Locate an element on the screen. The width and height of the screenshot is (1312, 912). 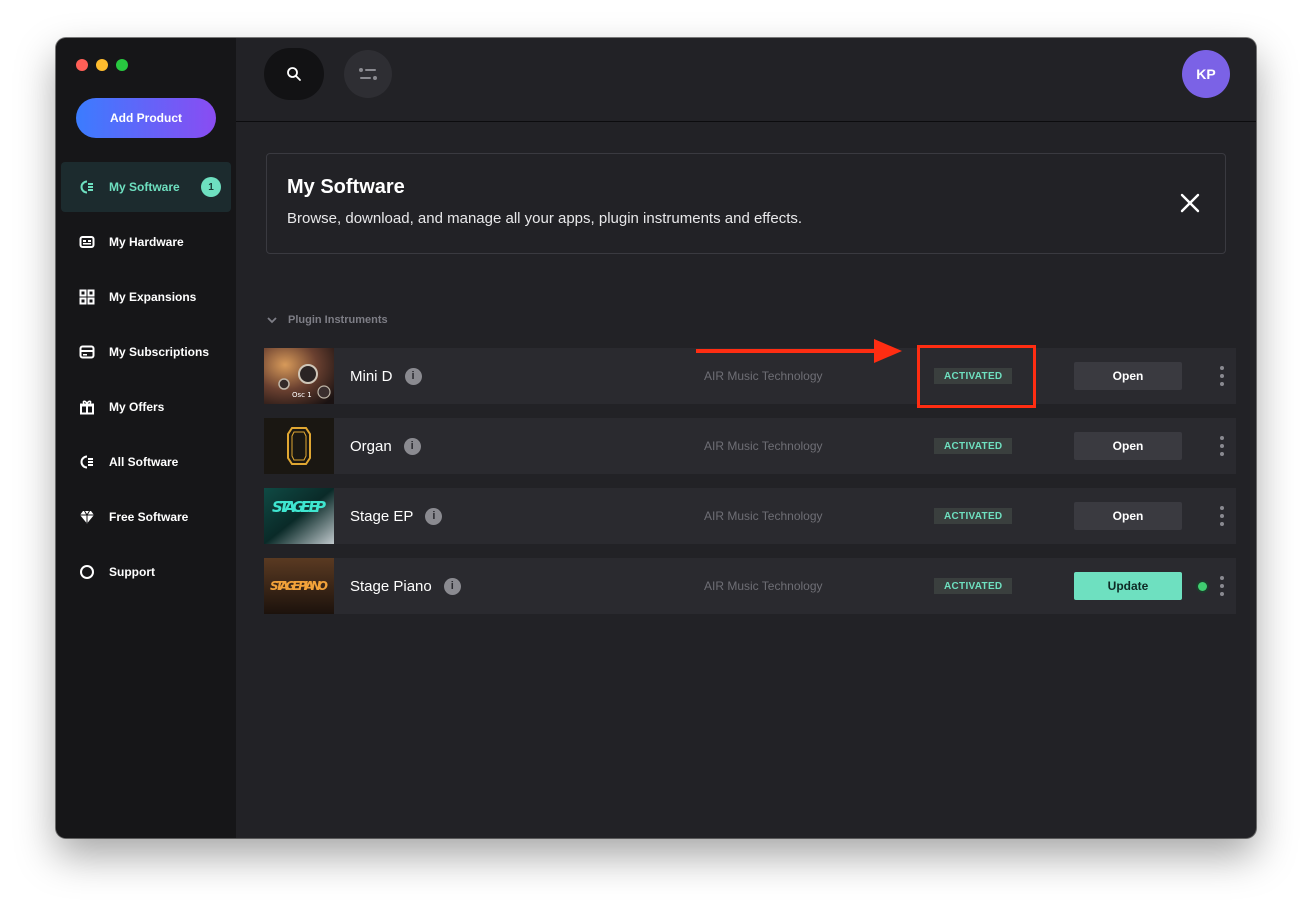
update-button: Update is located at coordinates (1128, 586).